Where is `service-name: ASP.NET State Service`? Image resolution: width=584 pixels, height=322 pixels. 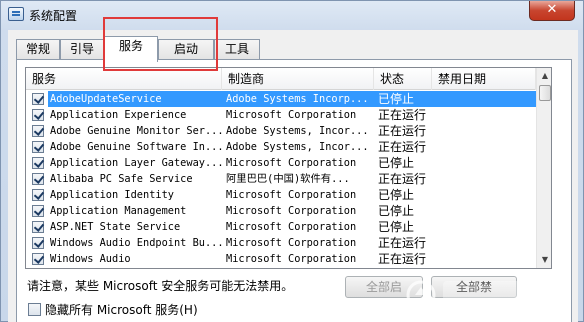
service-name: ASP.NET State Service is located at coordinates (115, 227).